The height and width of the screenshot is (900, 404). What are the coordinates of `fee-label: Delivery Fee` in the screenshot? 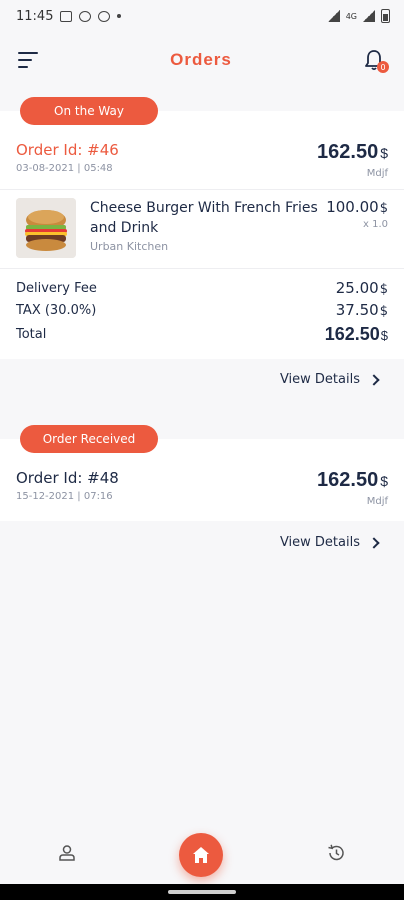 It's located at (56, 288).